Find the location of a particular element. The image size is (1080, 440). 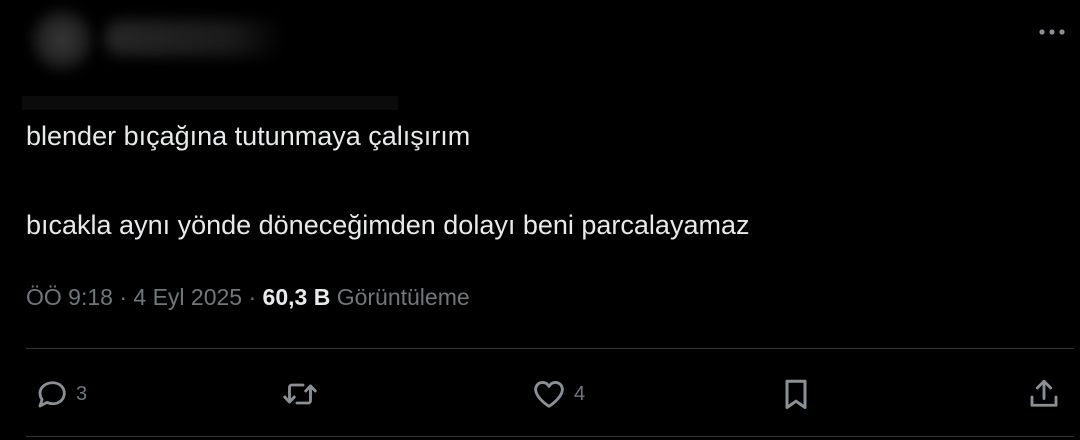

like-button: 4 is located at coordinates (557, 394).